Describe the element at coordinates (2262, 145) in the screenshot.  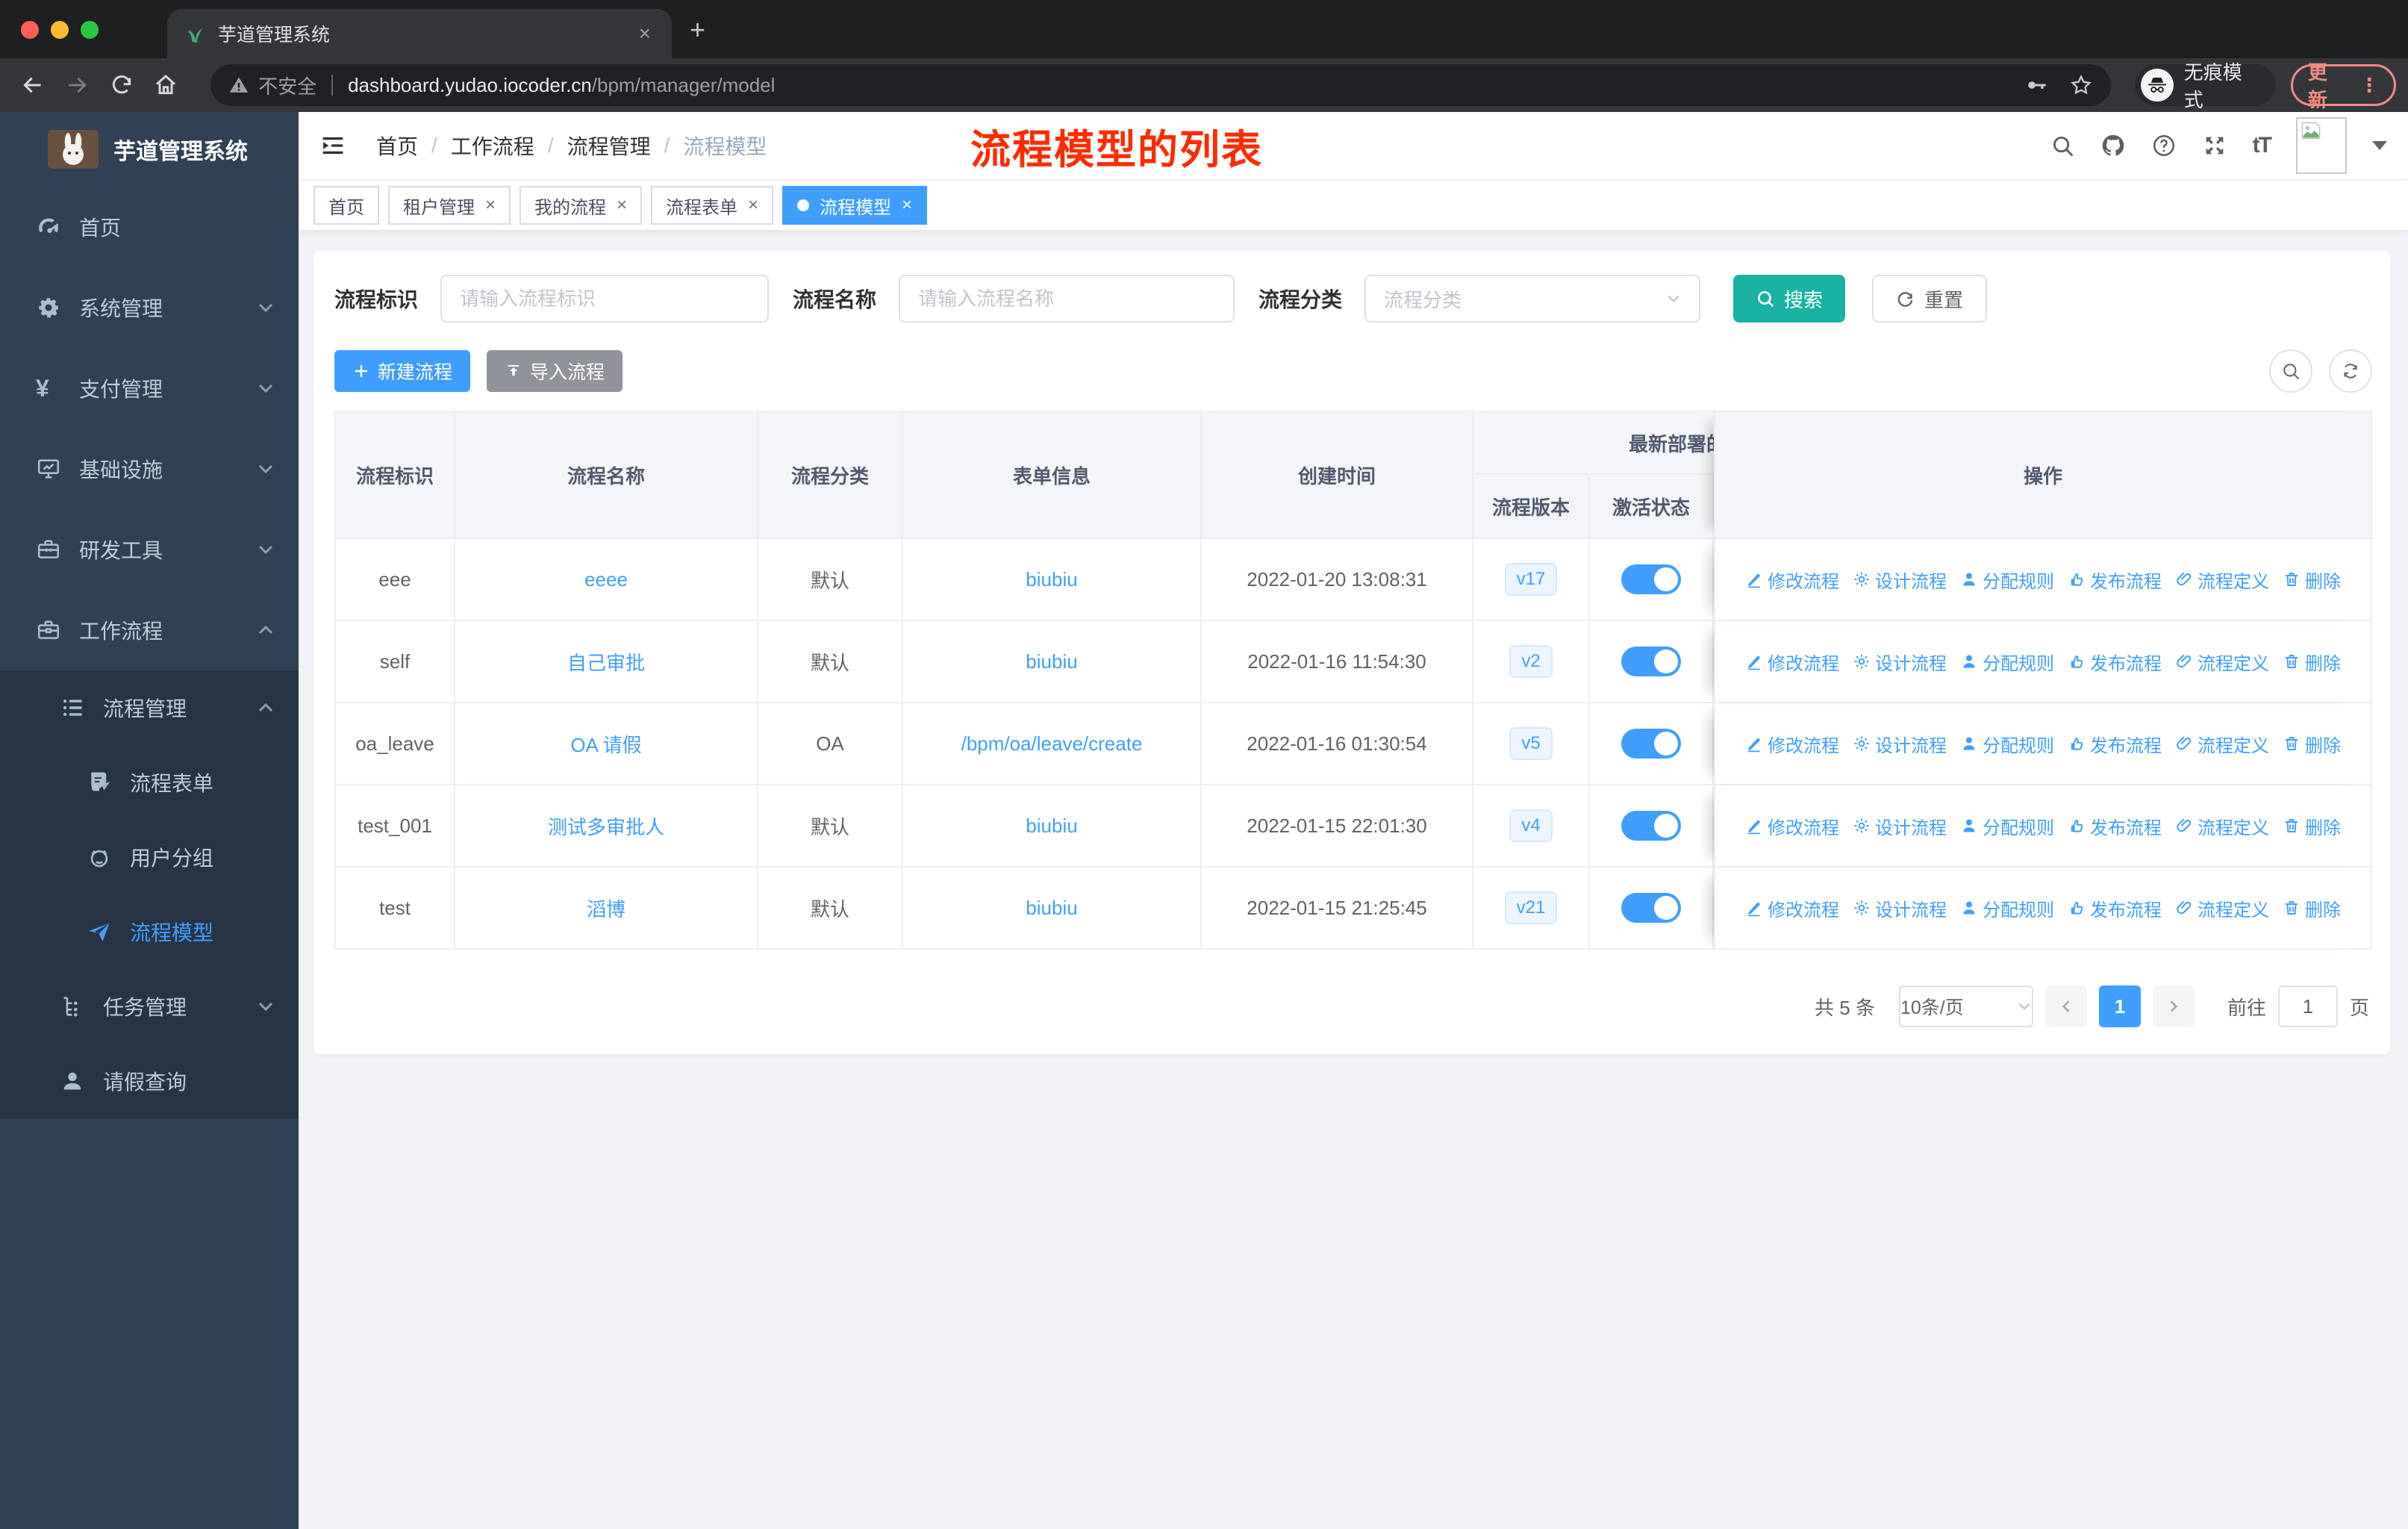
I see `font-size-icon: tT` at that location.